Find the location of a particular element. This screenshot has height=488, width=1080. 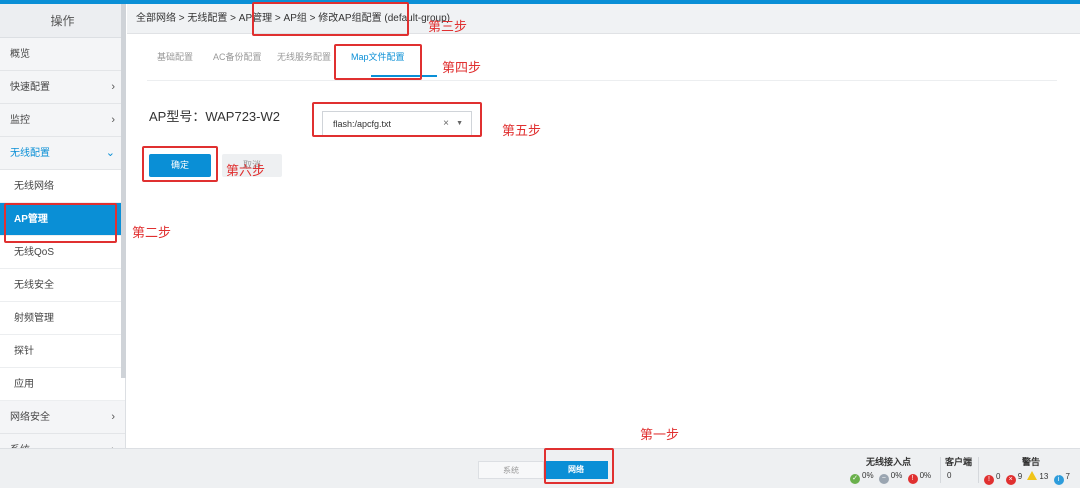

sidebar-subitem-application: 应用 is located at coordinates (62, 384).